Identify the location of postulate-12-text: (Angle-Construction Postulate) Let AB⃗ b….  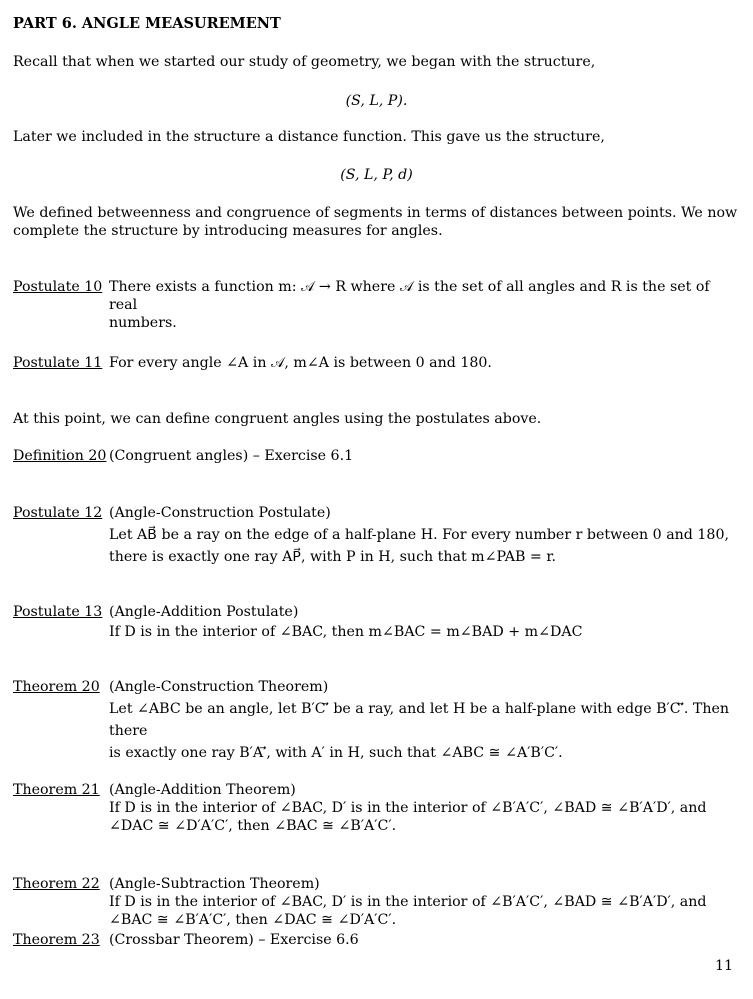
(421, 535).